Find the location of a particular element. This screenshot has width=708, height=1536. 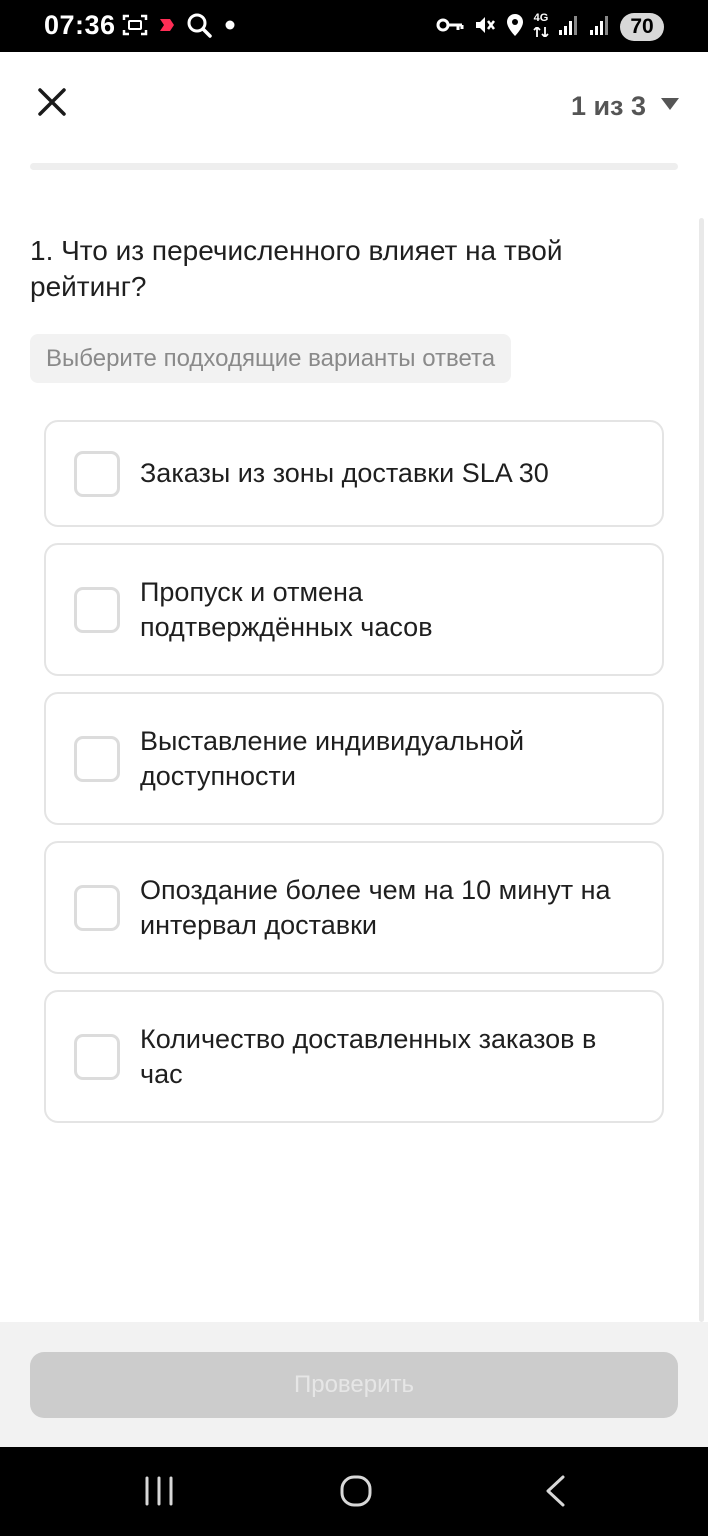

scrollbar is located at coordinates (701, 770).